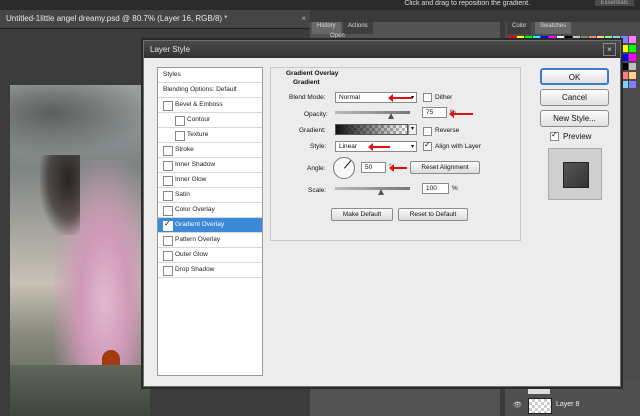 Image resolution: width=640 pixels, height=416 pixels. I want to click on style-list-item: Stroke, so click(210, 150).